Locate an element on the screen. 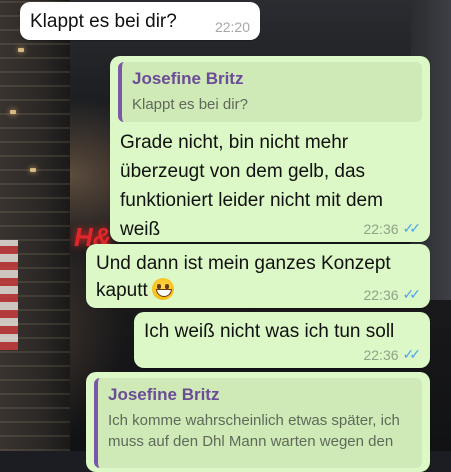 This screenshot has height=472, width=451. message-time: 22:20 is located at coordinates (232, 27).